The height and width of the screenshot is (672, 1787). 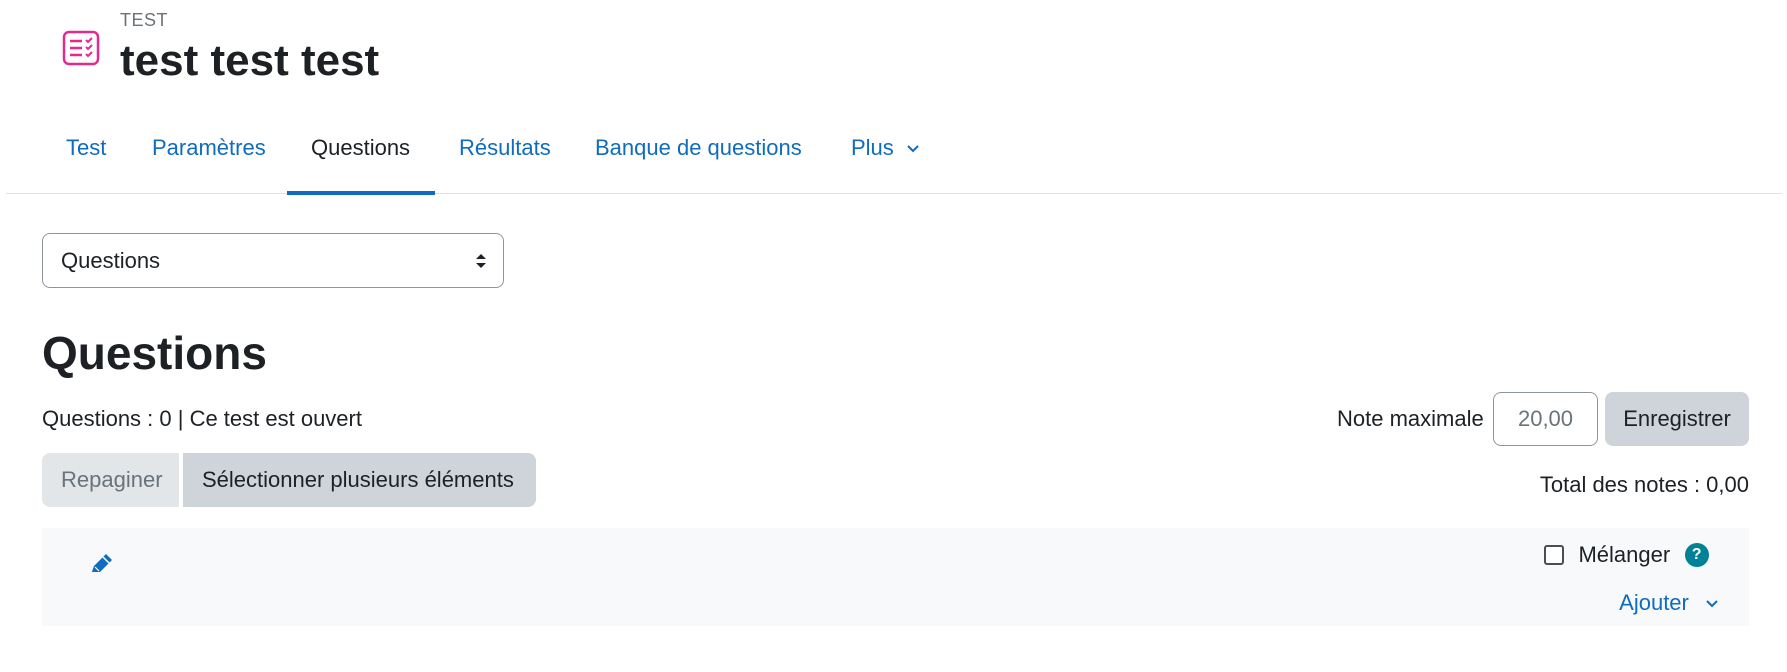 What do you see at coordinates (144, 20) in the screenshot?
I see `activity-type-label: TEST` at bounding box center [144, 20].